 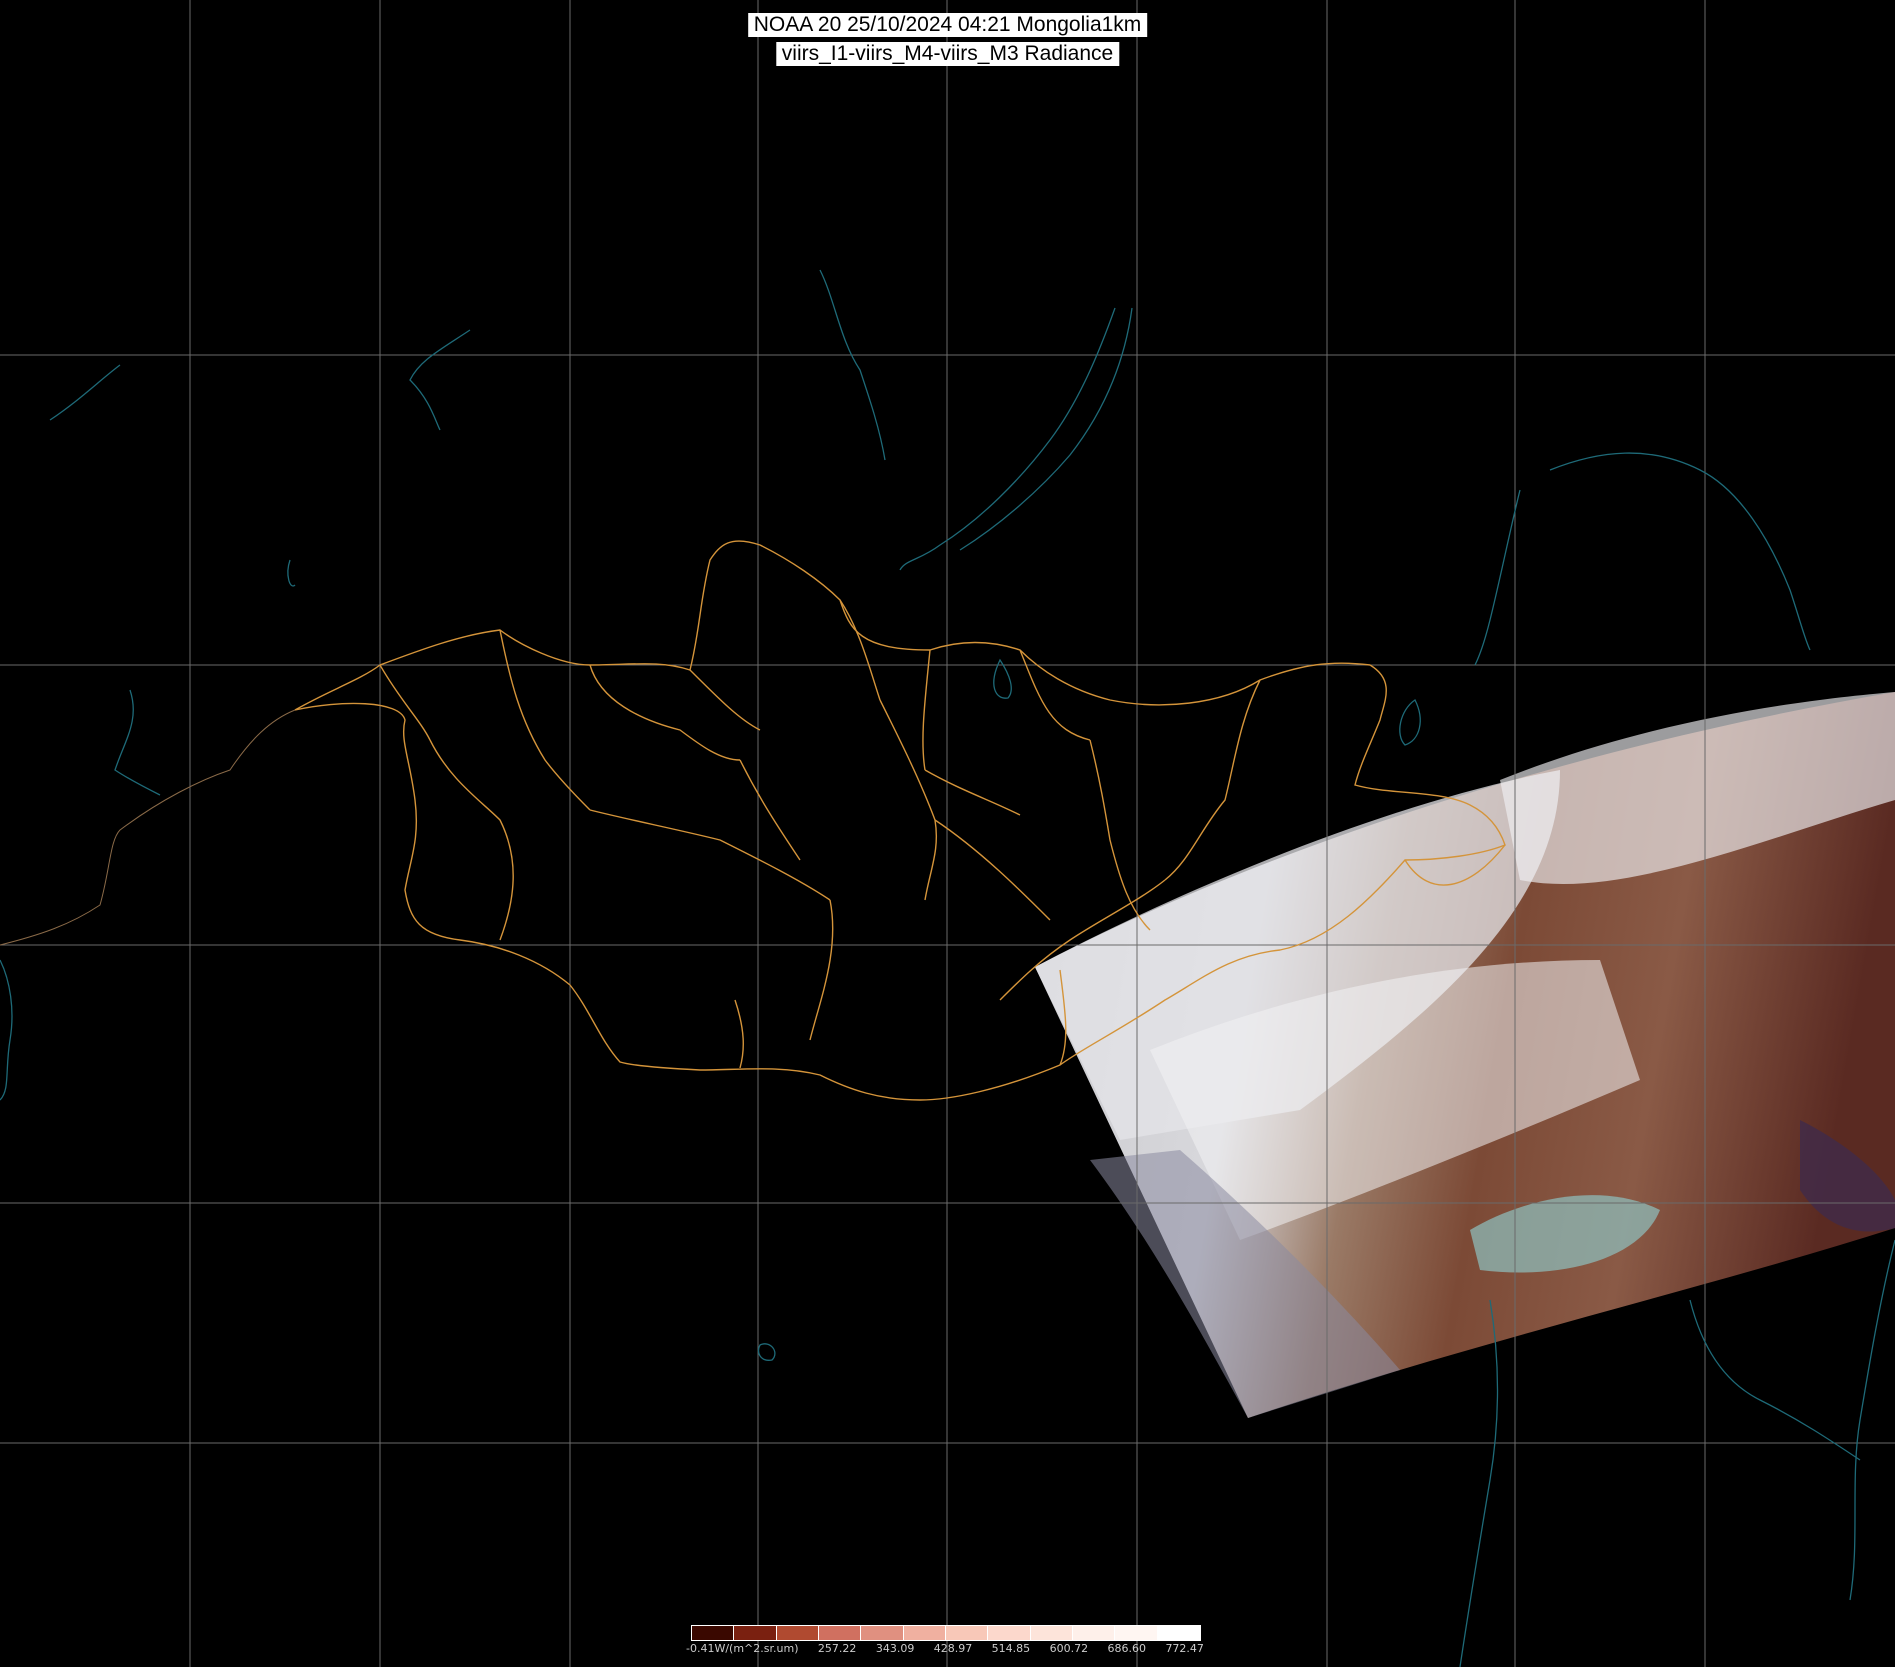 What do you see at coordinates (947, 54) in the screenshot?
I see `map-subtitle: viirs_I1-viirs_M4-viirs_M3 Radiance` at bounding box center [947, 54].